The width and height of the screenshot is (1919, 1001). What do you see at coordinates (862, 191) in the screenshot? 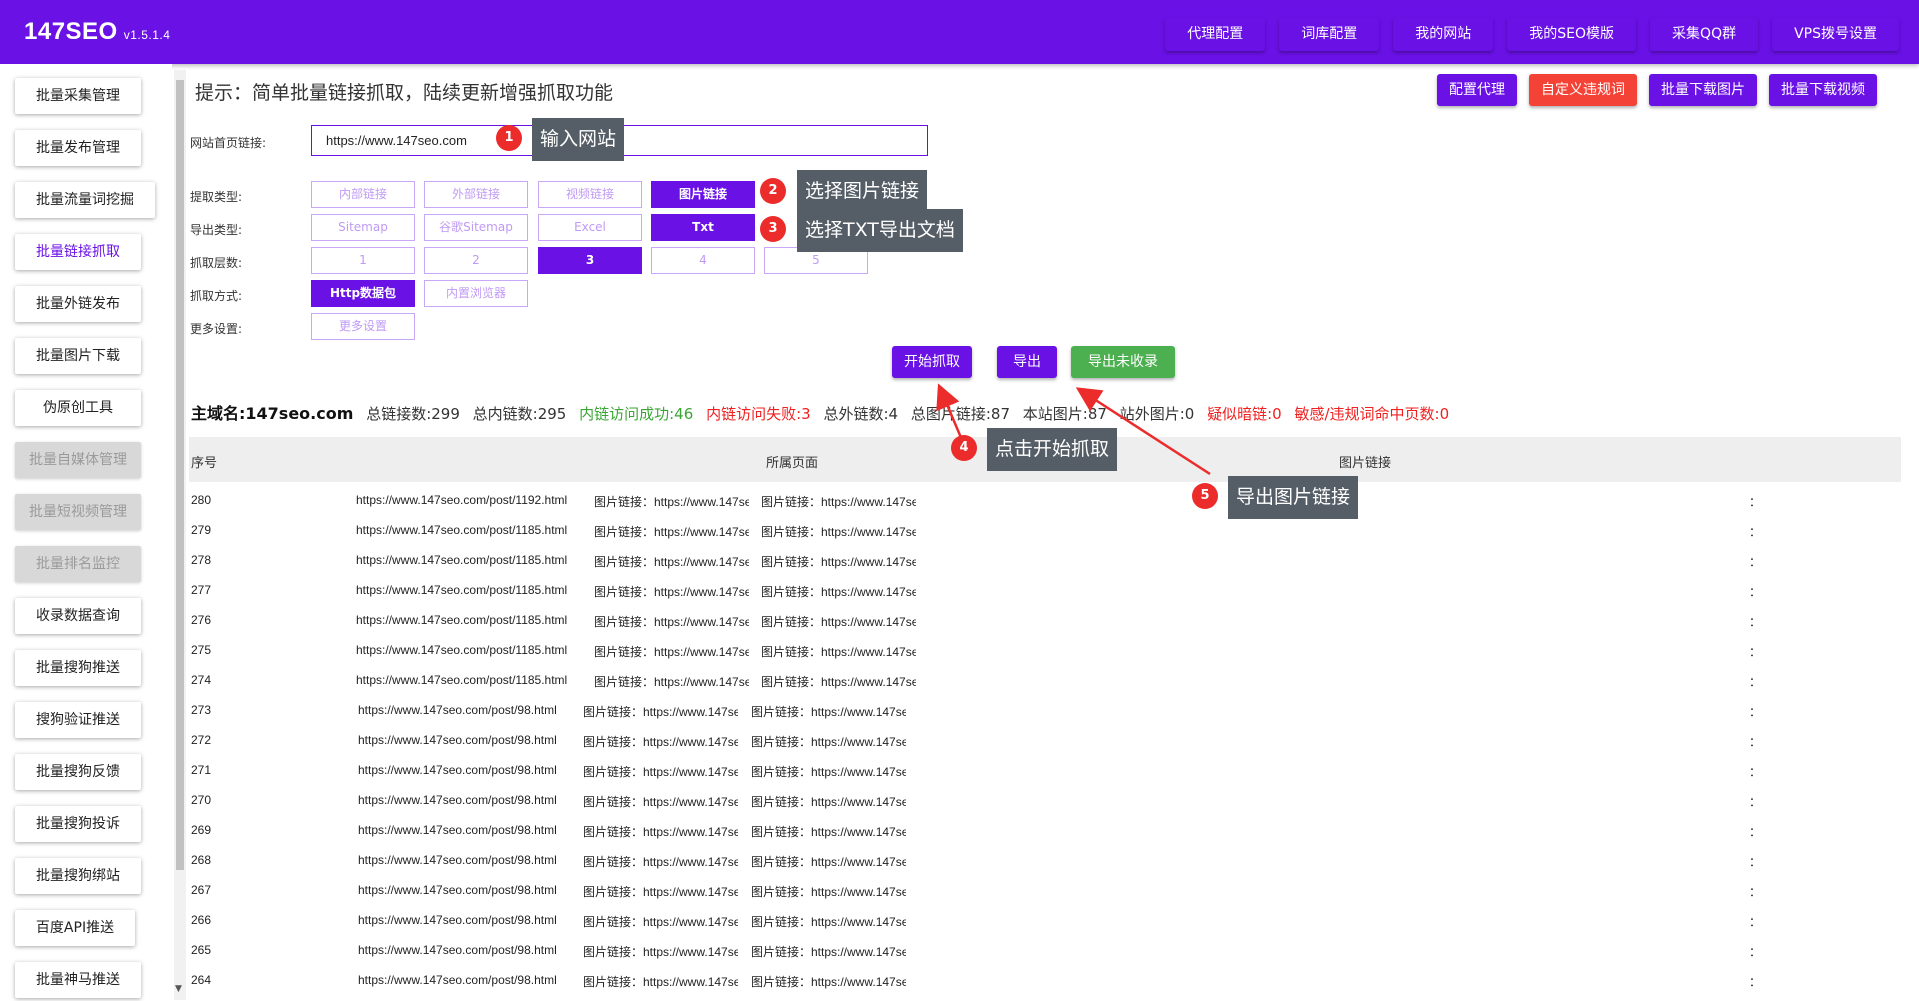
I see `step-callout-2: 选择图片链接` at bounding box center [862, 191].